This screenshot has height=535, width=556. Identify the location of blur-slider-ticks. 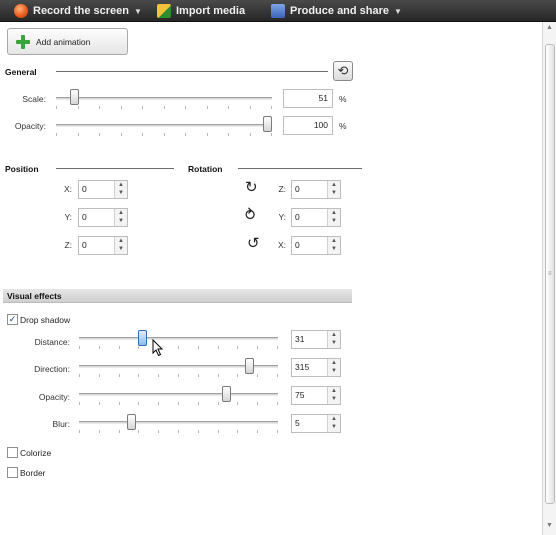
(178, 432).